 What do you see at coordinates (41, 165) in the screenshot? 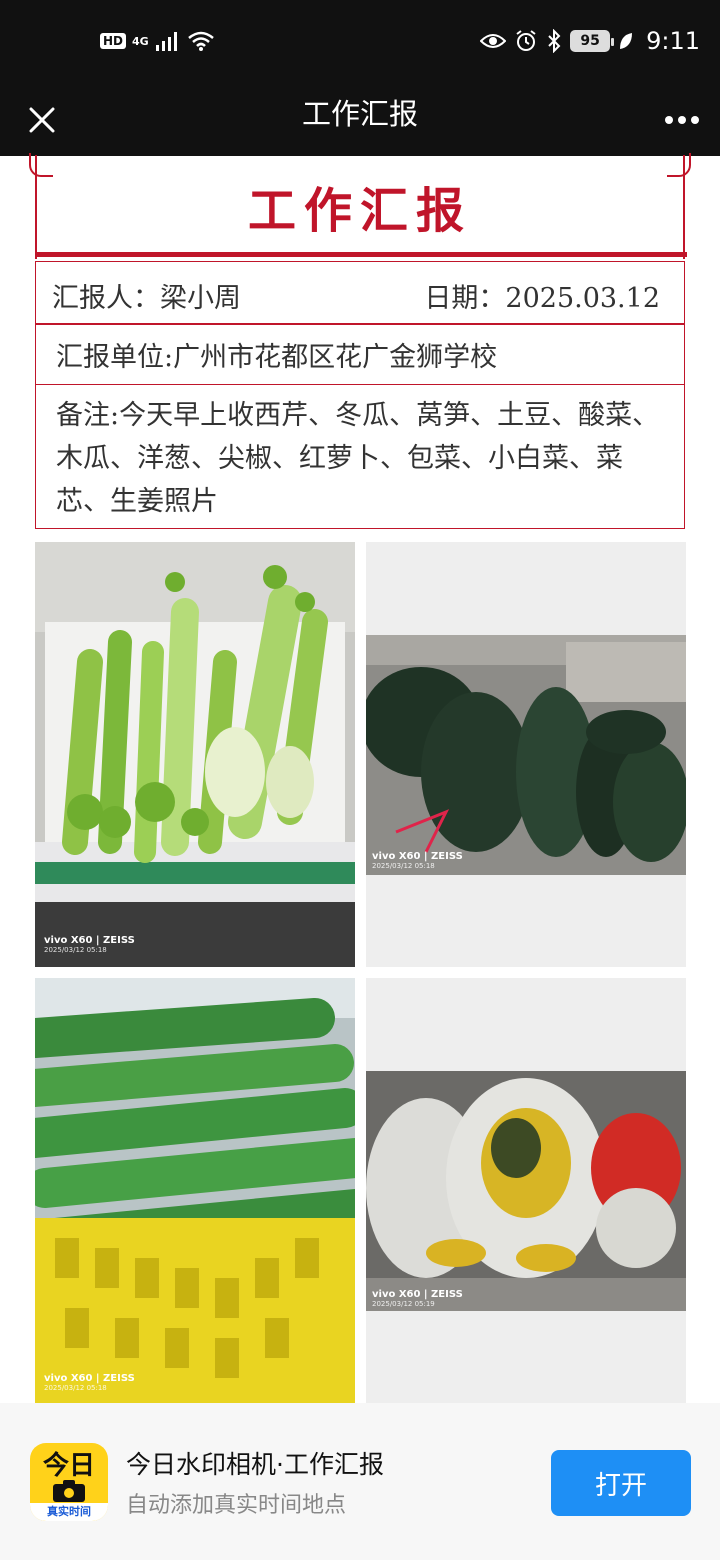
I see `corner-ornament-left` at bounding box center [41, 165].